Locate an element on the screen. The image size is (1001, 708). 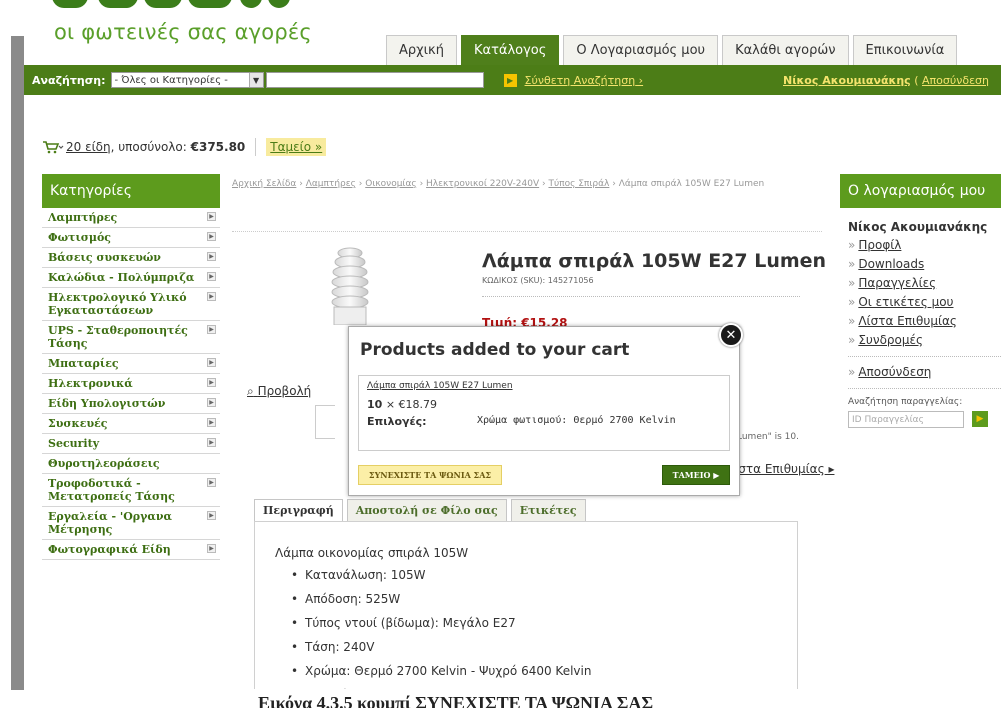
description-bullet: Κατανάλωση: 105W is located at coordinates (534, 575).